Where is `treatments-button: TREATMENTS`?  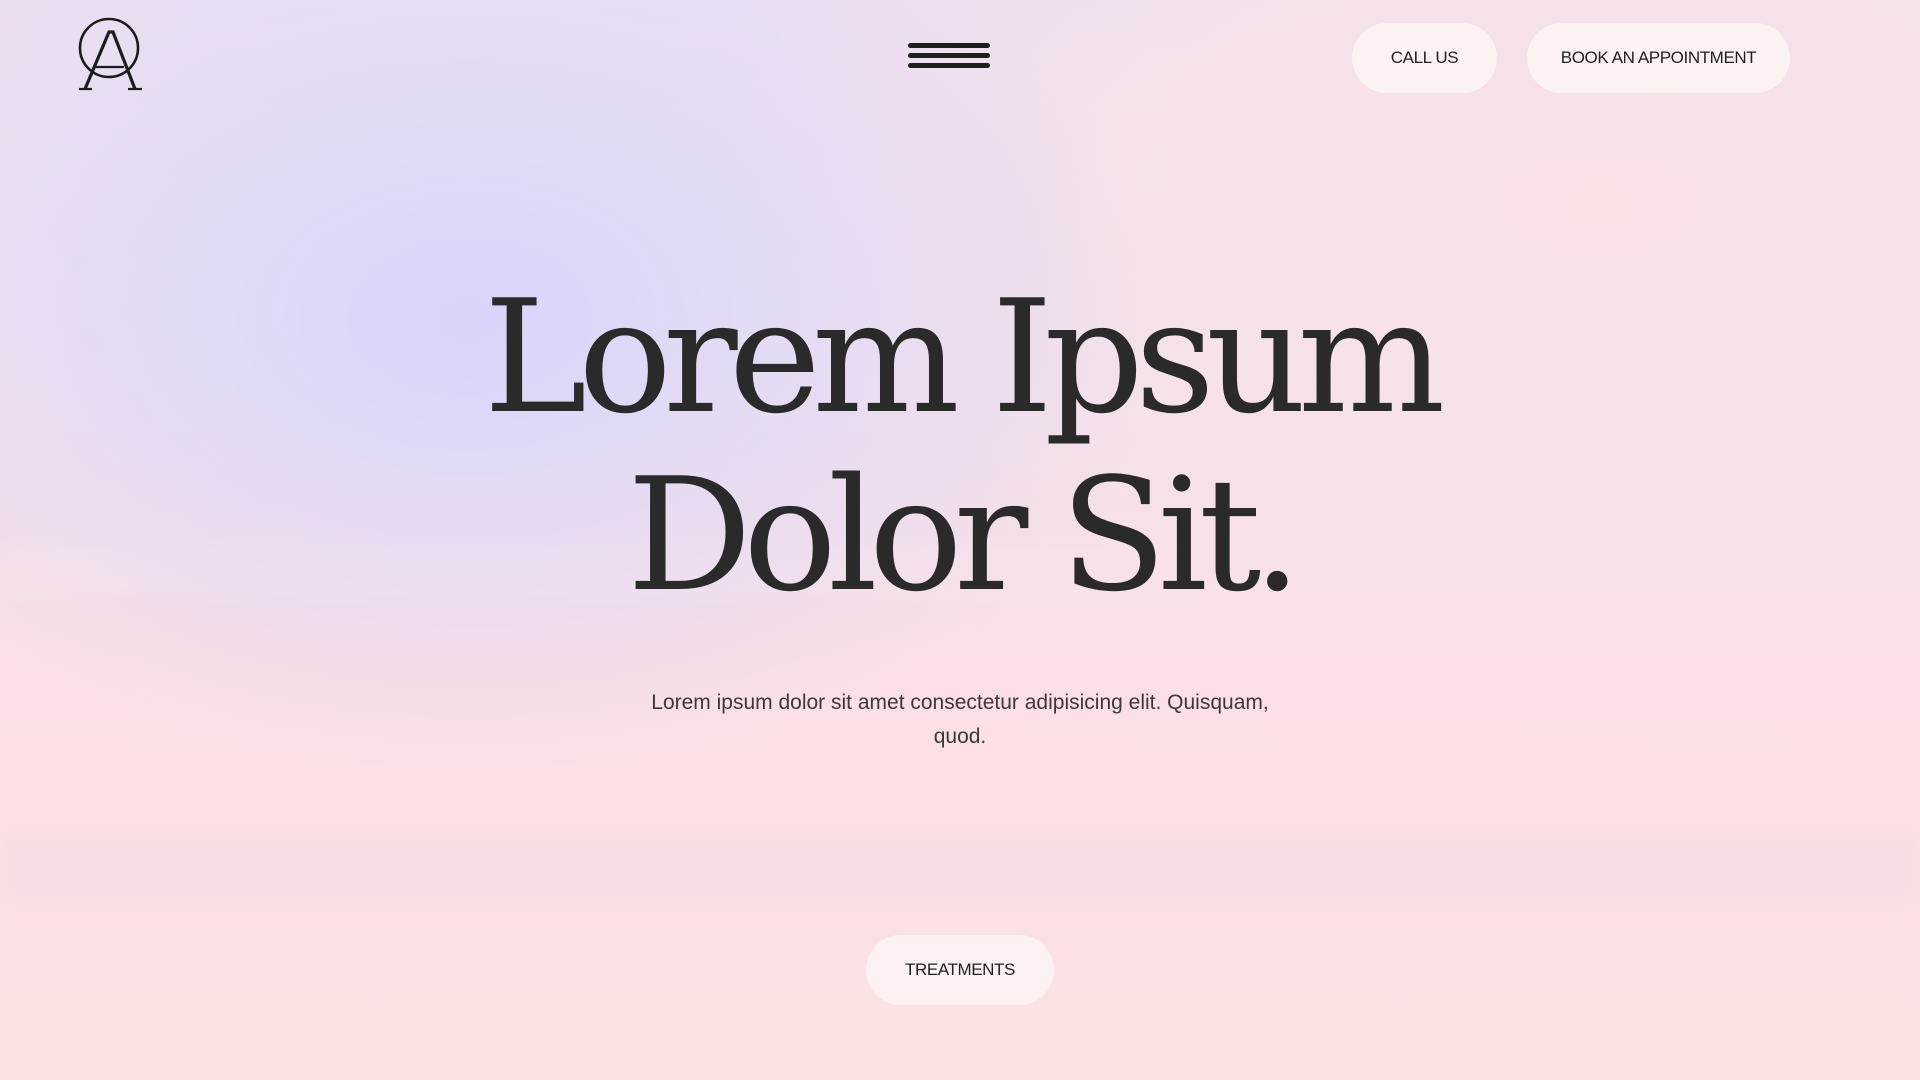
treatments-button: TREATMENTS is located at coordinates (960, 970).